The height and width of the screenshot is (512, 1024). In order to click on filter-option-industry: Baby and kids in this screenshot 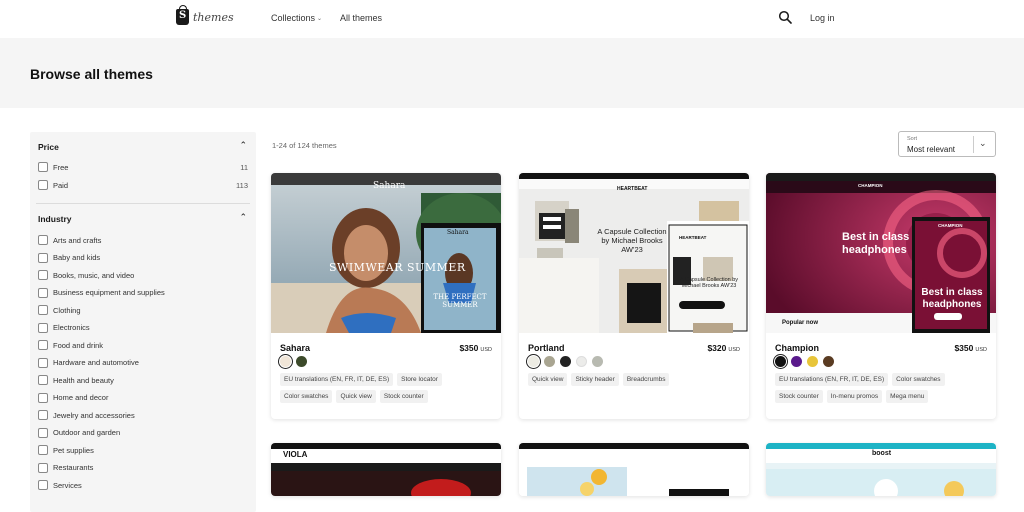, I will do `click(143, 258)`.